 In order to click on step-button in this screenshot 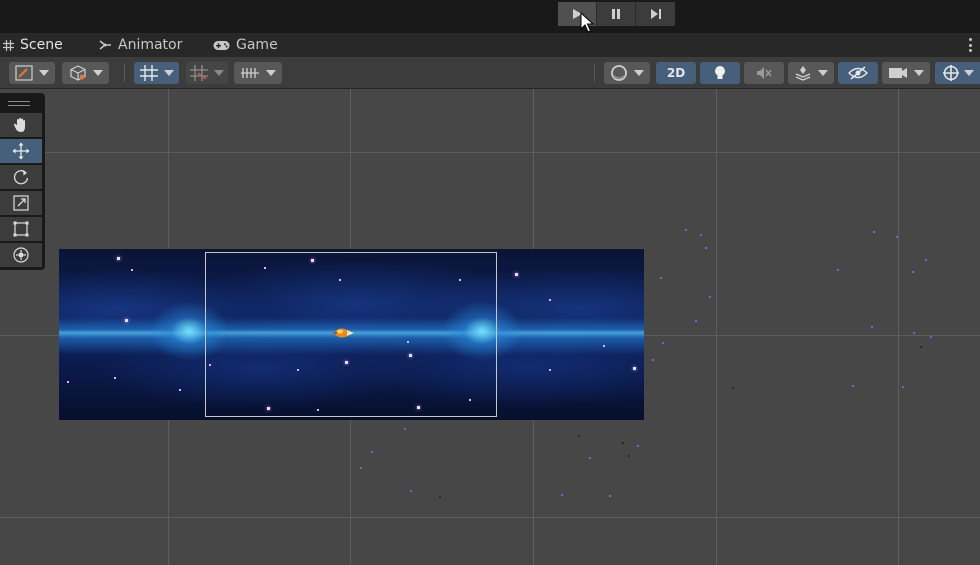, I will do `click(655, 14)`.